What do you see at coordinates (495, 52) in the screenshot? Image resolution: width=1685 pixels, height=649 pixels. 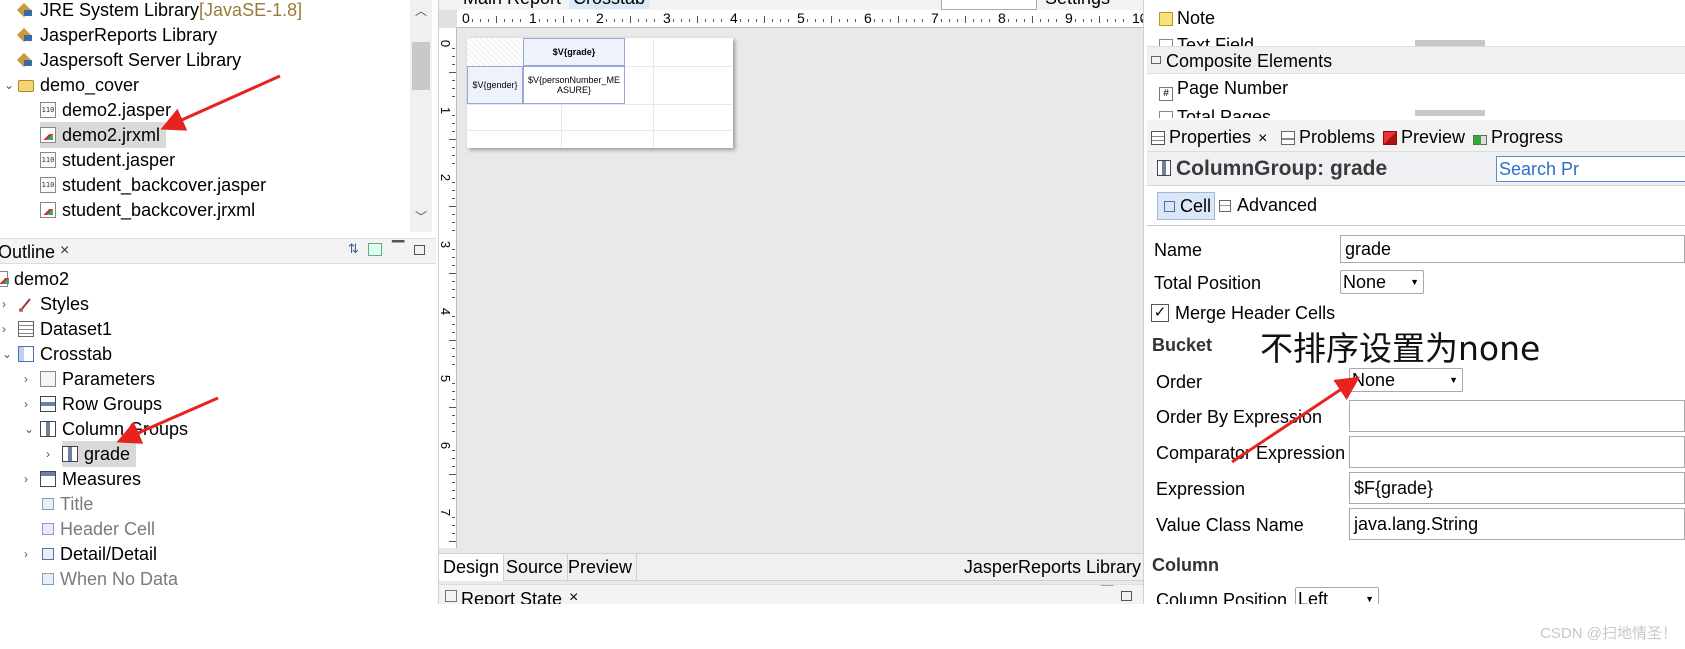 I see `crosstab-header-cell` at bounding box center [495, 52].